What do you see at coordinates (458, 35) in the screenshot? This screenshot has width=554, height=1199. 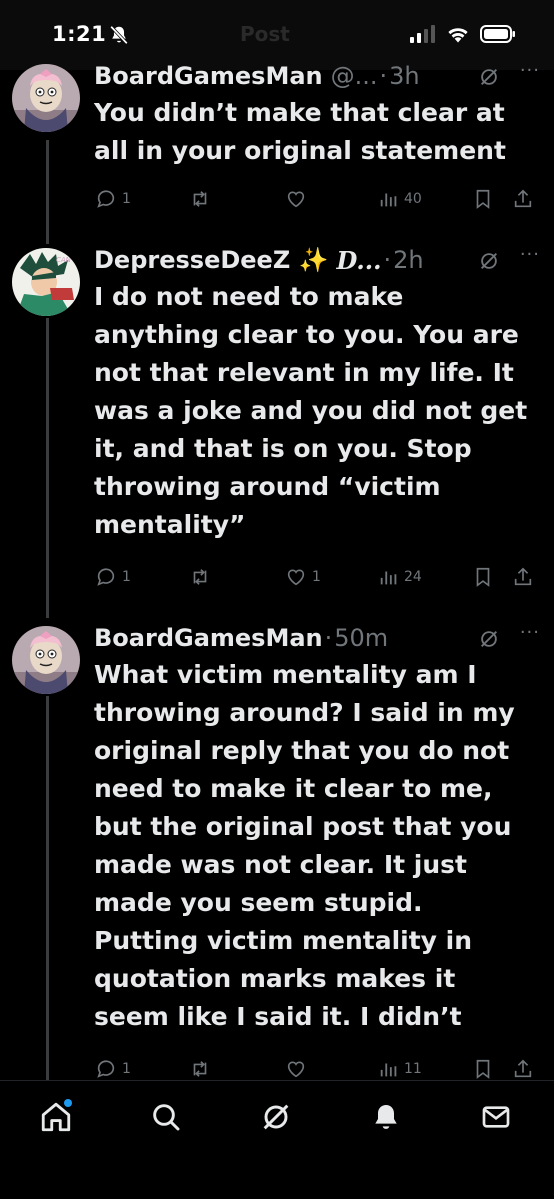 I see `wifi-icon` at bounding box center [458, 35].